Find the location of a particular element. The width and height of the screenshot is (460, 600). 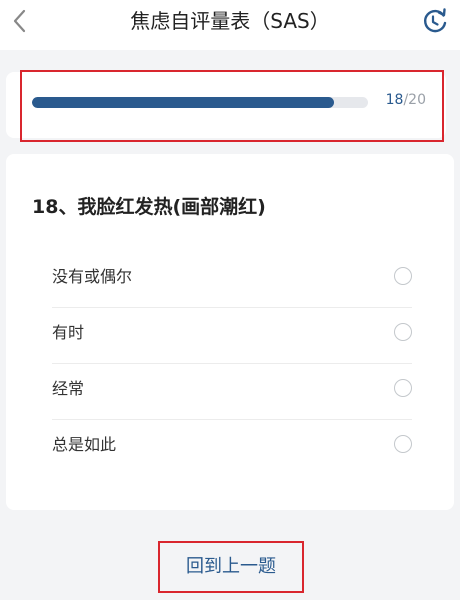

option-label: 总是如此 is located at coordinates (84, 444).